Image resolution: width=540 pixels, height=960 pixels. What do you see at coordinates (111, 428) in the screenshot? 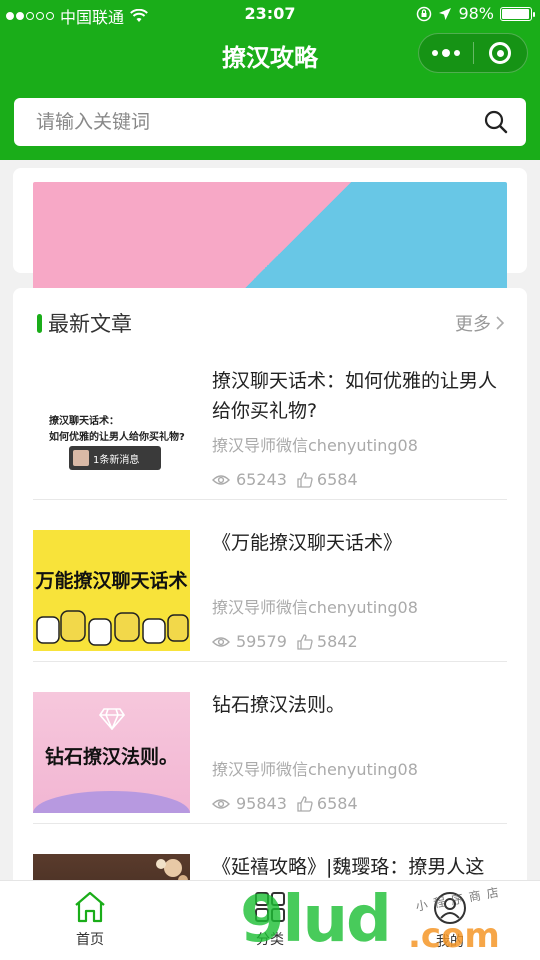
I see `article-thumbnail: 撩汉聊天话术： 如何优雅的让男人给你买礼物? 1条新消息` at bounding box center [111, 428].